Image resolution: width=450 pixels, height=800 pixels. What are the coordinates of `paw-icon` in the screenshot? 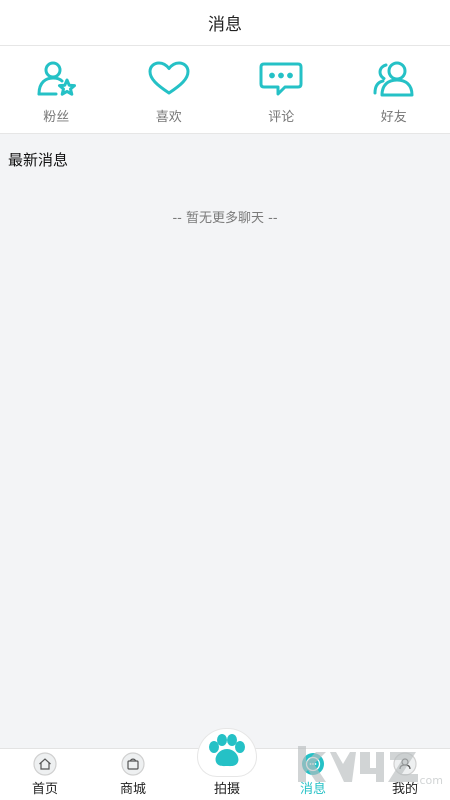 It's located at (227, 752).